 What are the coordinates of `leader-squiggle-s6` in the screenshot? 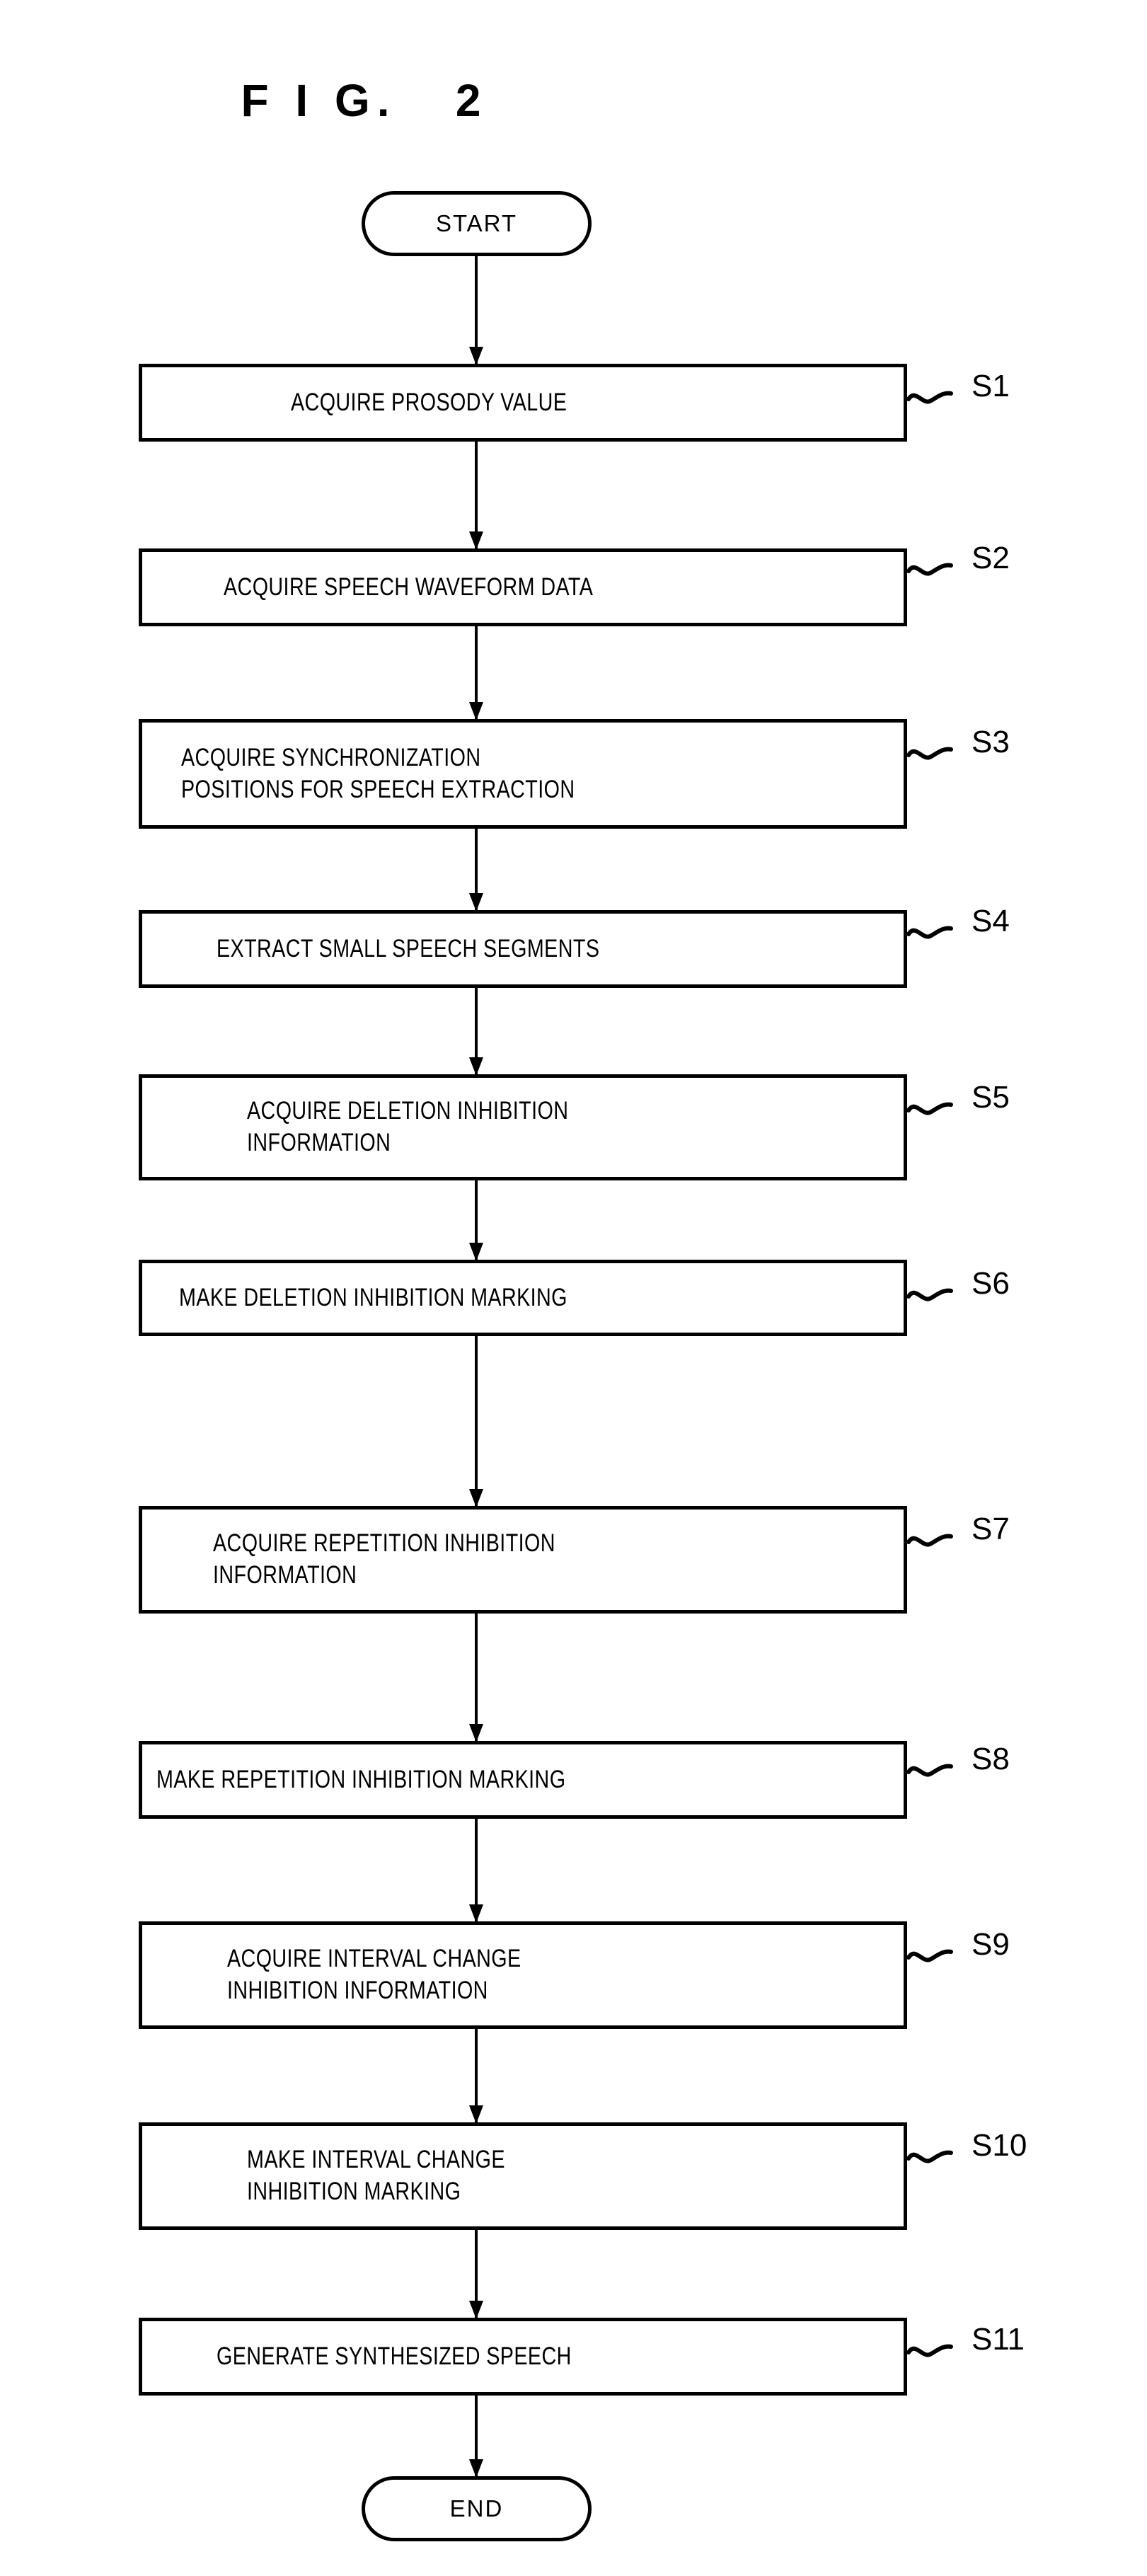 It's located at (930, 1295).